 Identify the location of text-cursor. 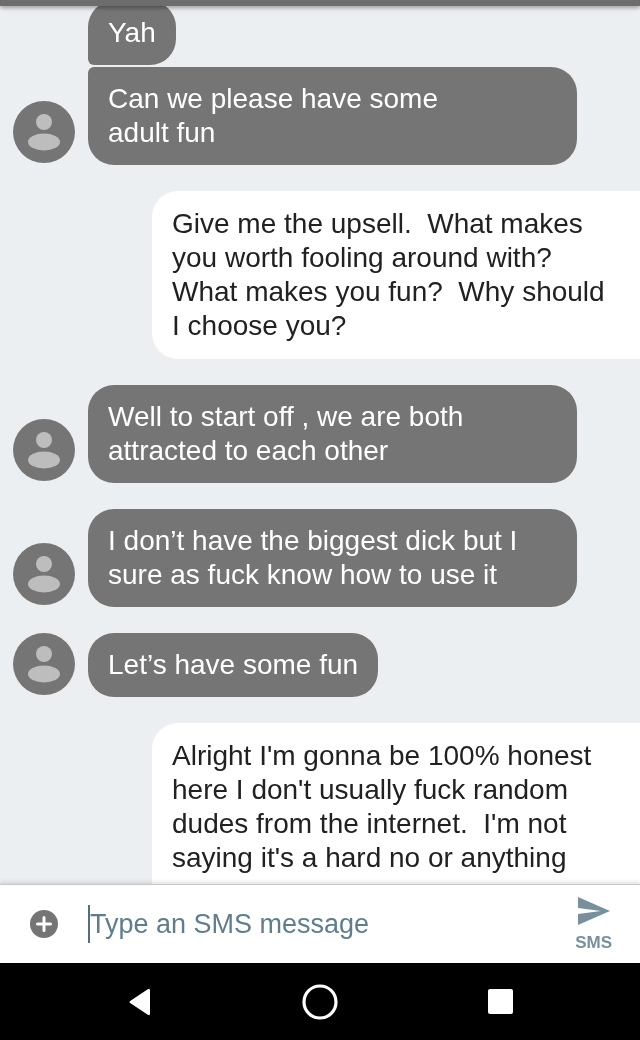
(89, 924).